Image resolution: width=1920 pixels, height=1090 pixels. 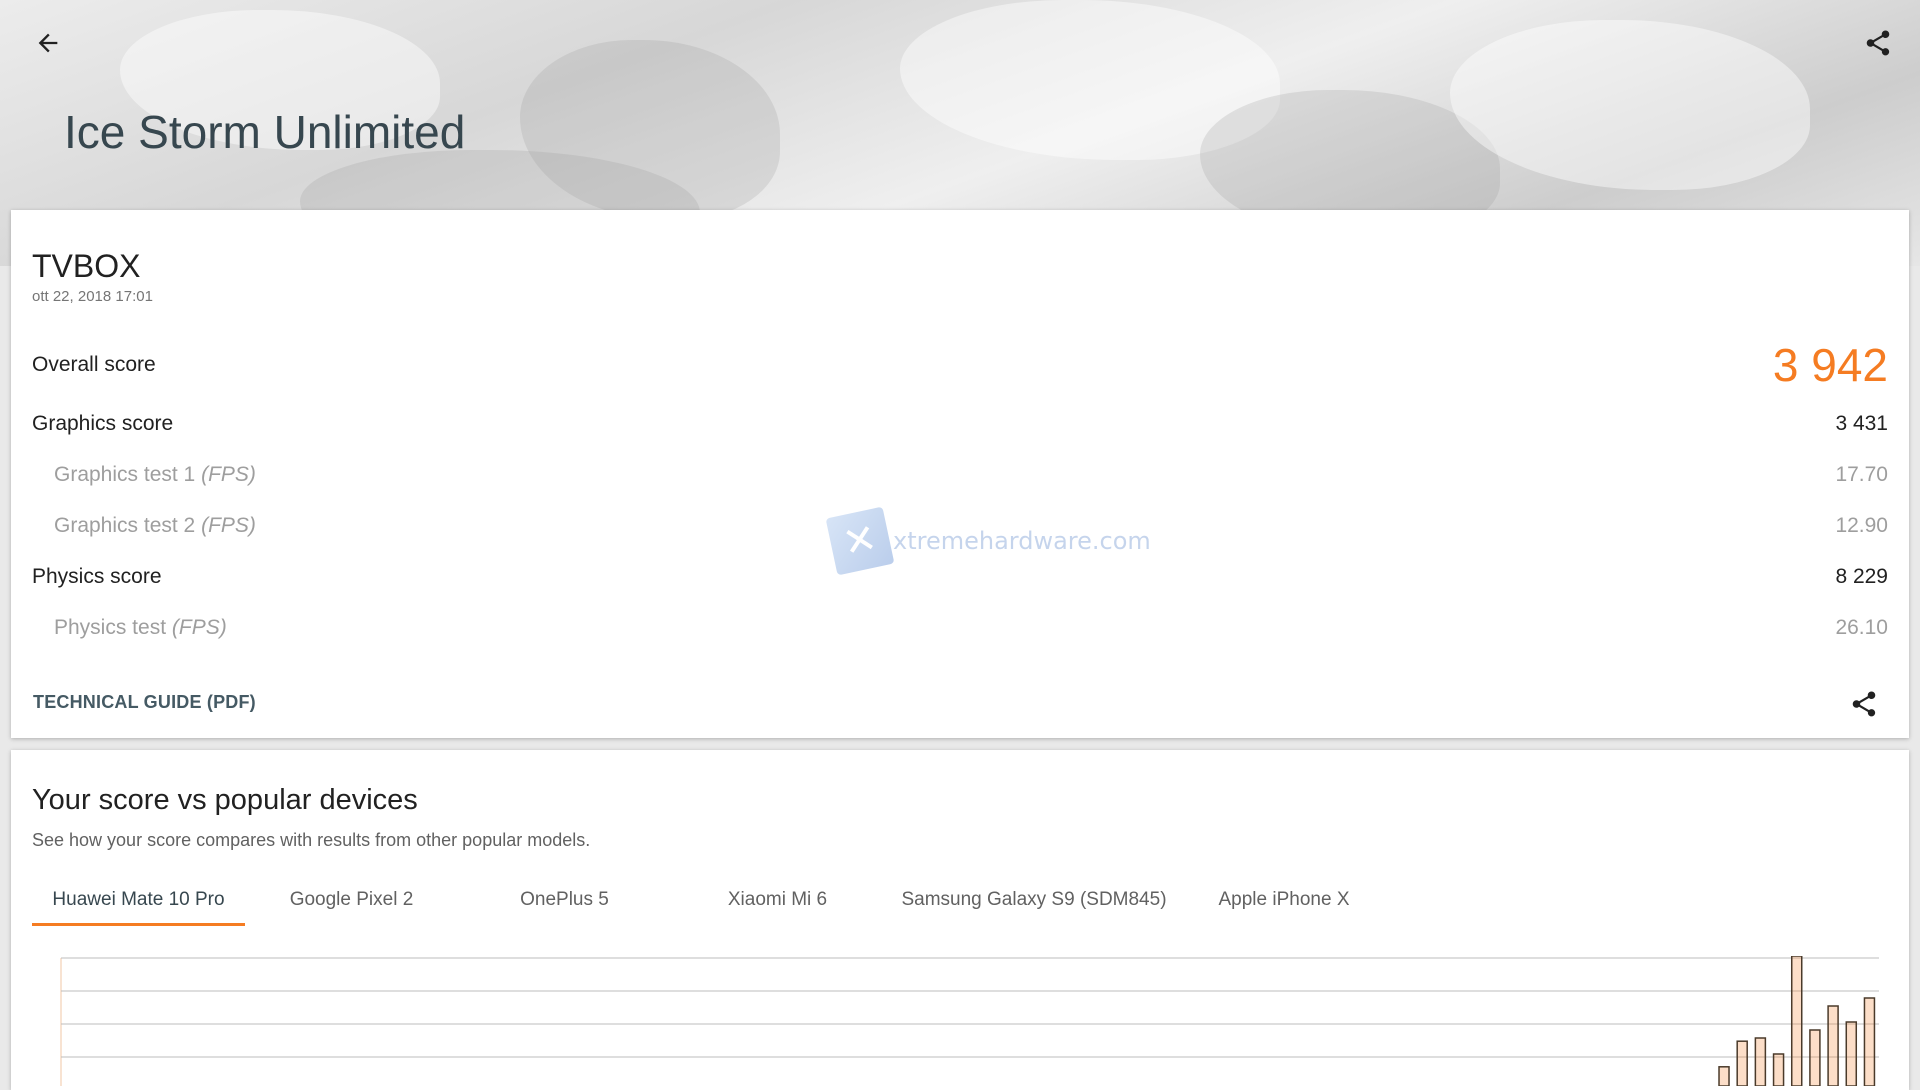 I want to click on result-date: ott 22, 2018 17:01, so click(x=92, y=296).